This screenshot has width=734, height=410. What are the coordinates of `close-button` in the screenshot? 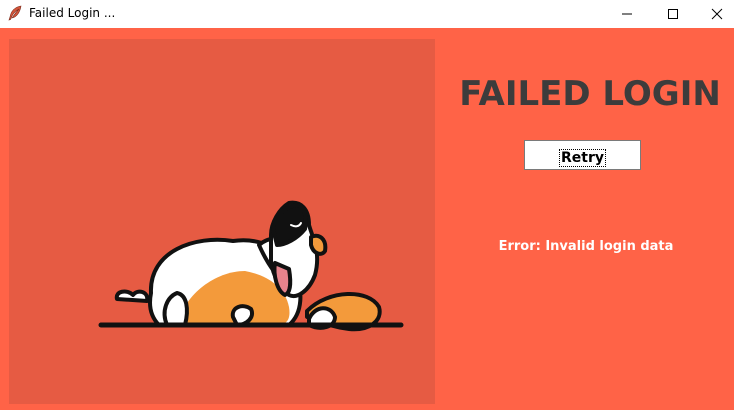 It's located at (715, 14).